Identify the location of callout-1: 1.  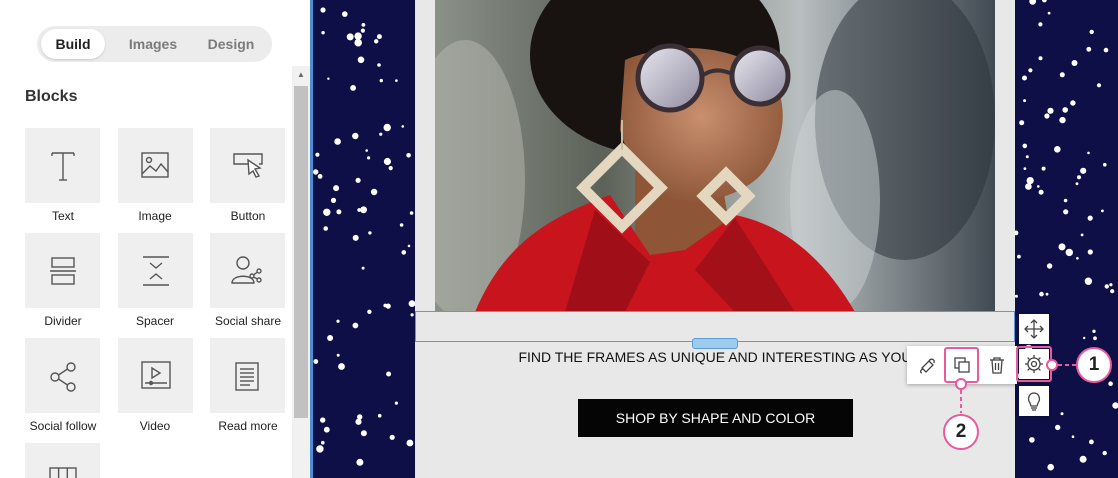
(1094, 365).